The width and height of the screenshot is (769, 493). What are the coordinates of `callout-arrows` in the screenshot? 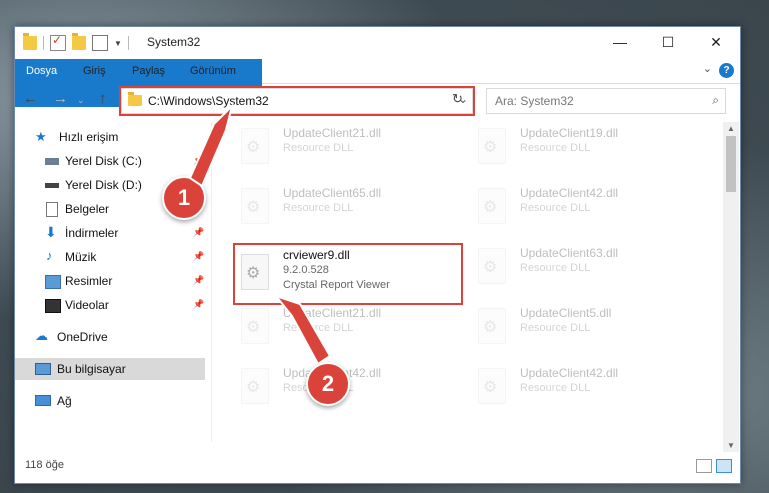 It's located at (260, 234).